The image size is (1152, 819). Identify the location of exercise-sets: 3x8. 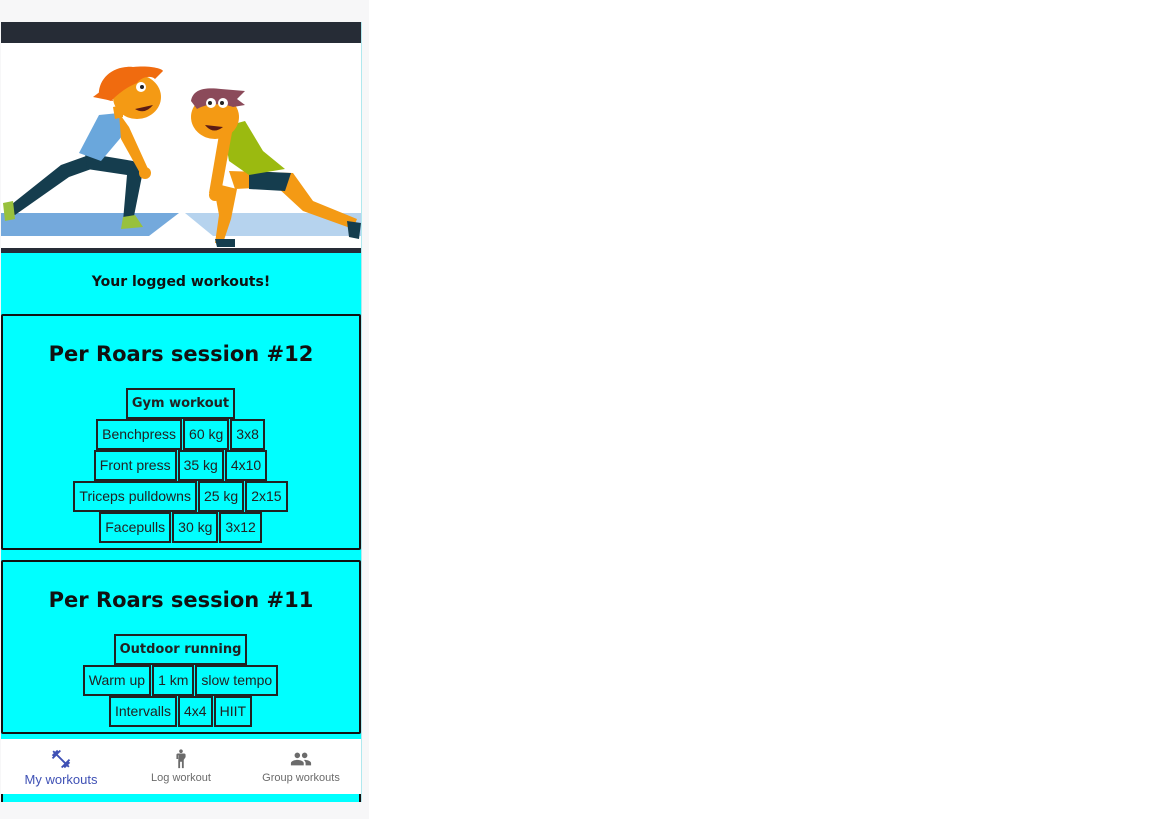
(247, 434).